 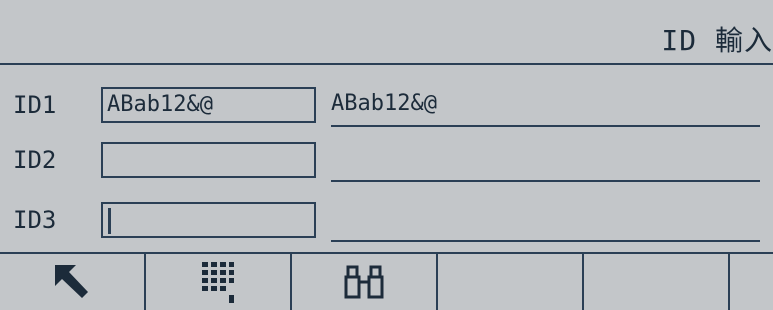 What do you see at coordinates (109, 221) in the screenshot?
I see `text-cursor` at bounding box center [109, 221].